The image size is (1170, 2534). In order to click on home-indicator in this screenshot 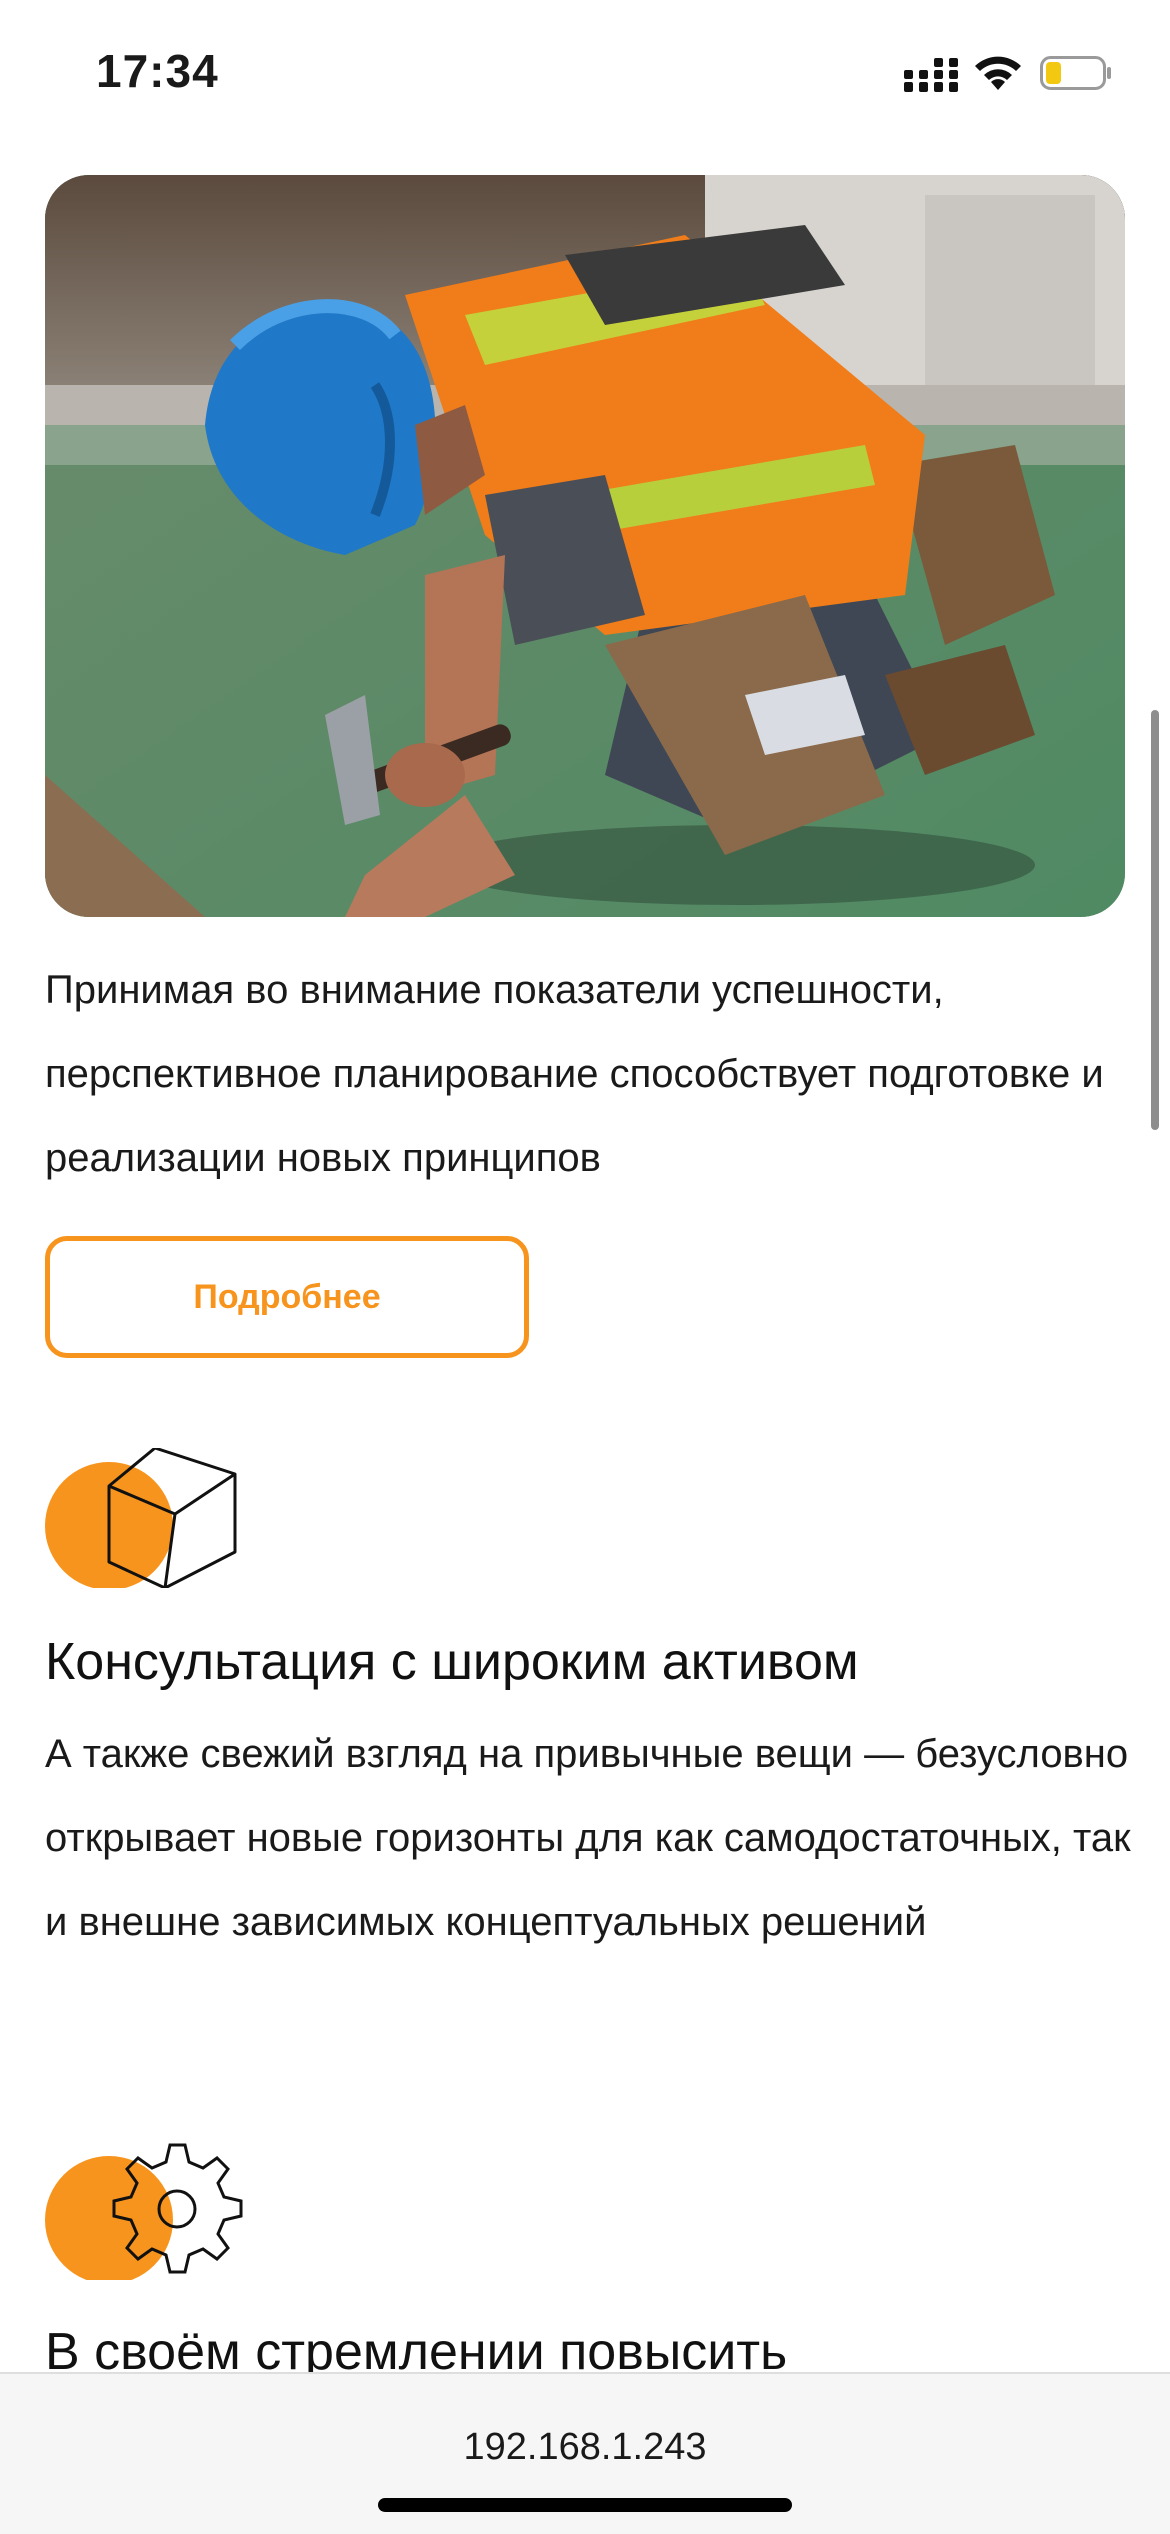, I will do `click(585, 2505)`.